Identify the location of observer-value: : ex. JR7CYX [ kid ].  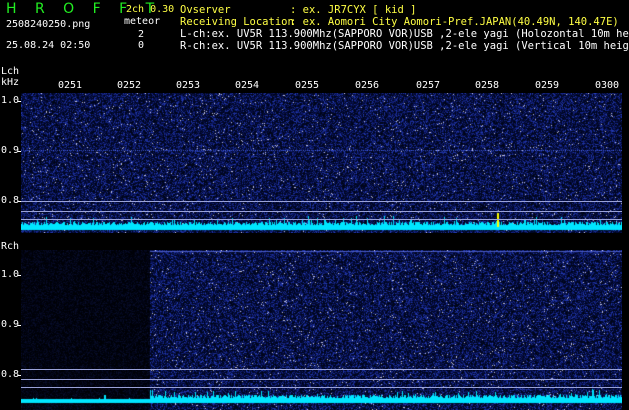
(353, 10).